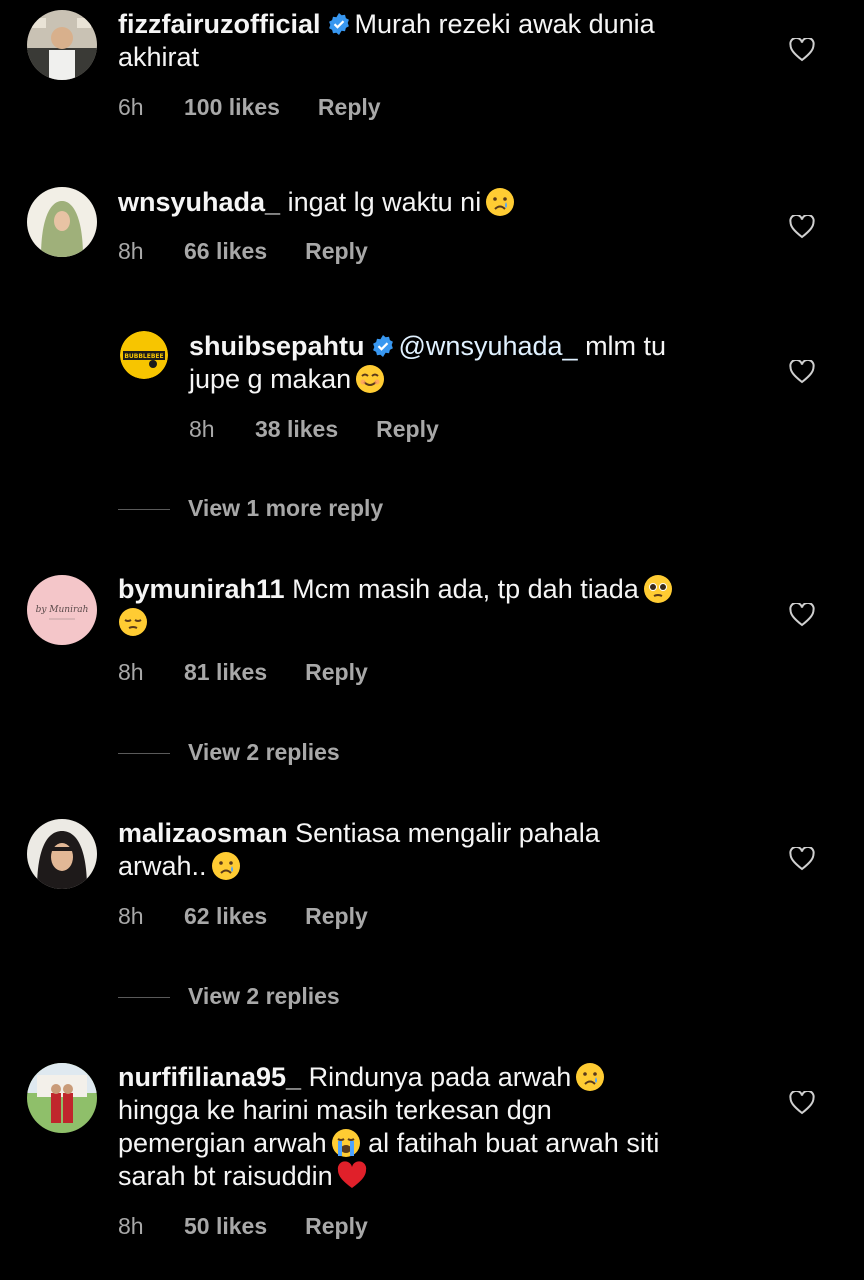  I want to click on comment-meta: 8h 66 likes Reply, so click(243, 251).